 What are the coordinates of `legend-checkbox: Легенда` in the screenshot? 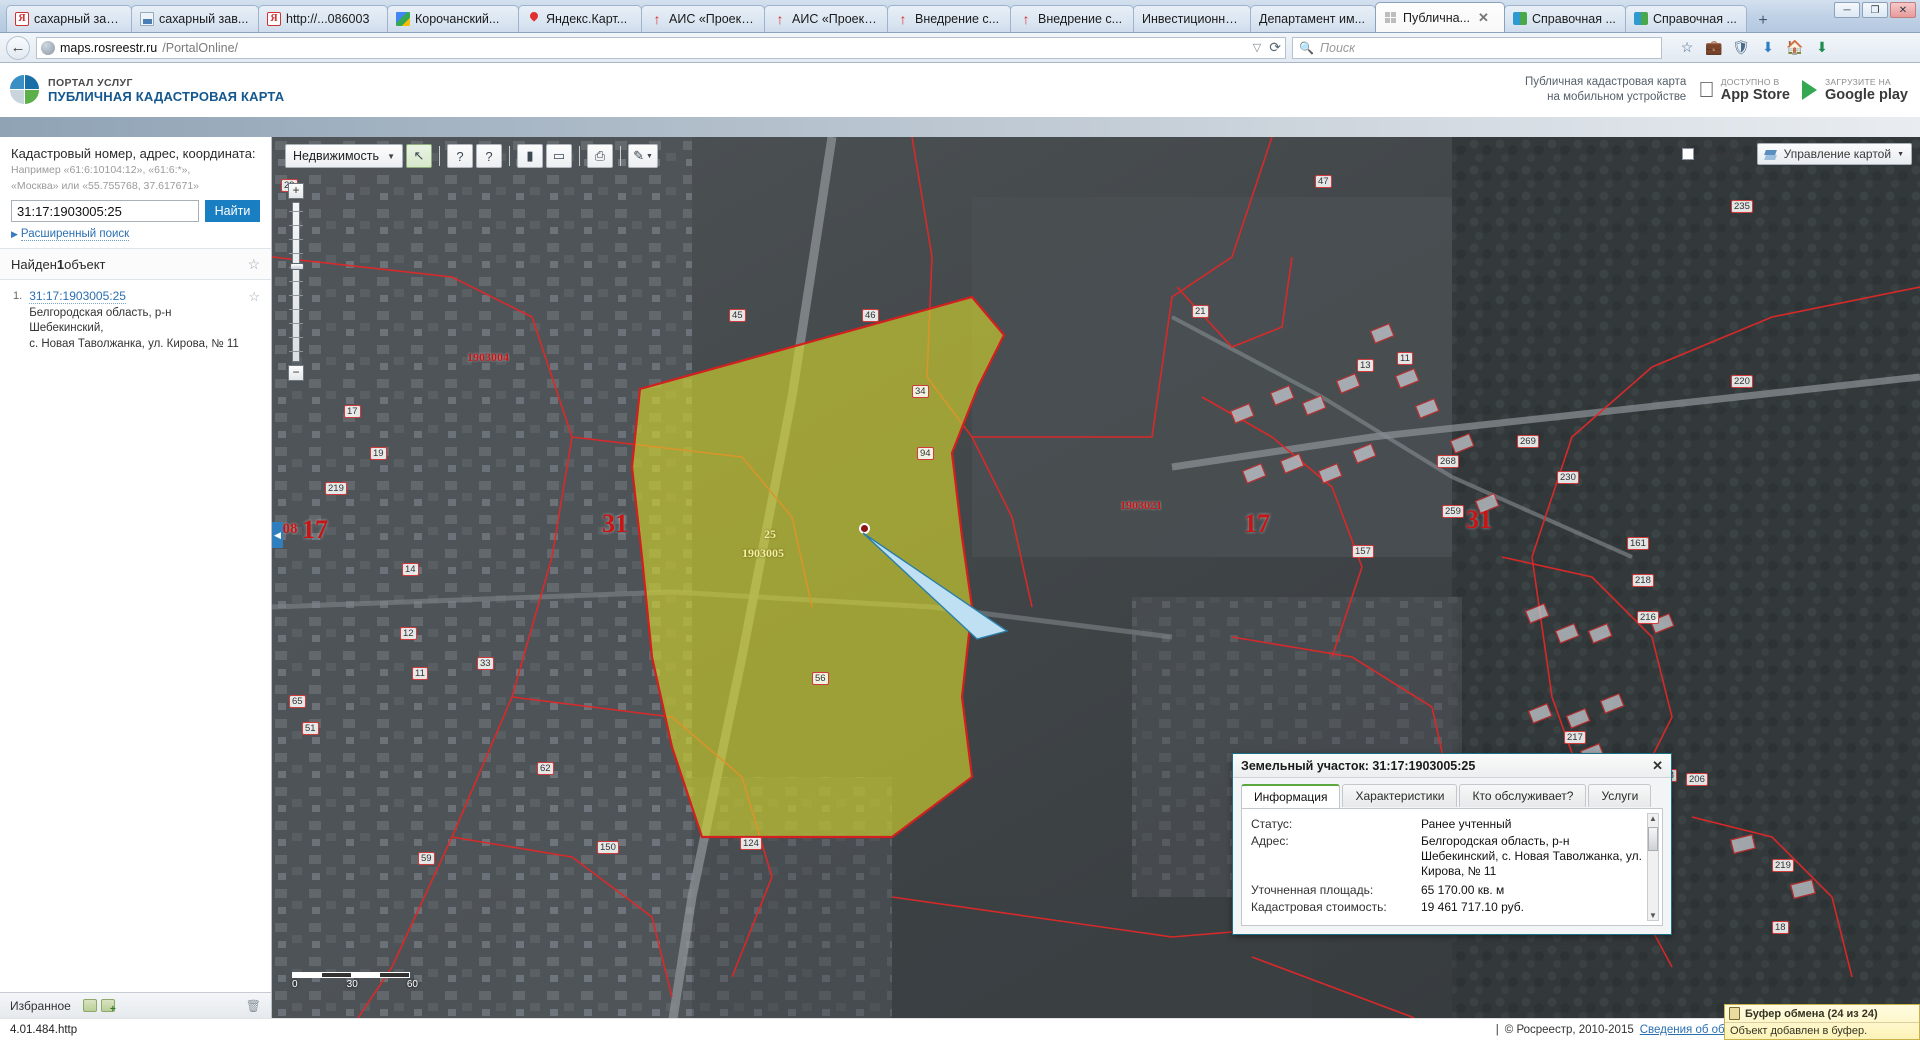 It's located at (1713, 154).